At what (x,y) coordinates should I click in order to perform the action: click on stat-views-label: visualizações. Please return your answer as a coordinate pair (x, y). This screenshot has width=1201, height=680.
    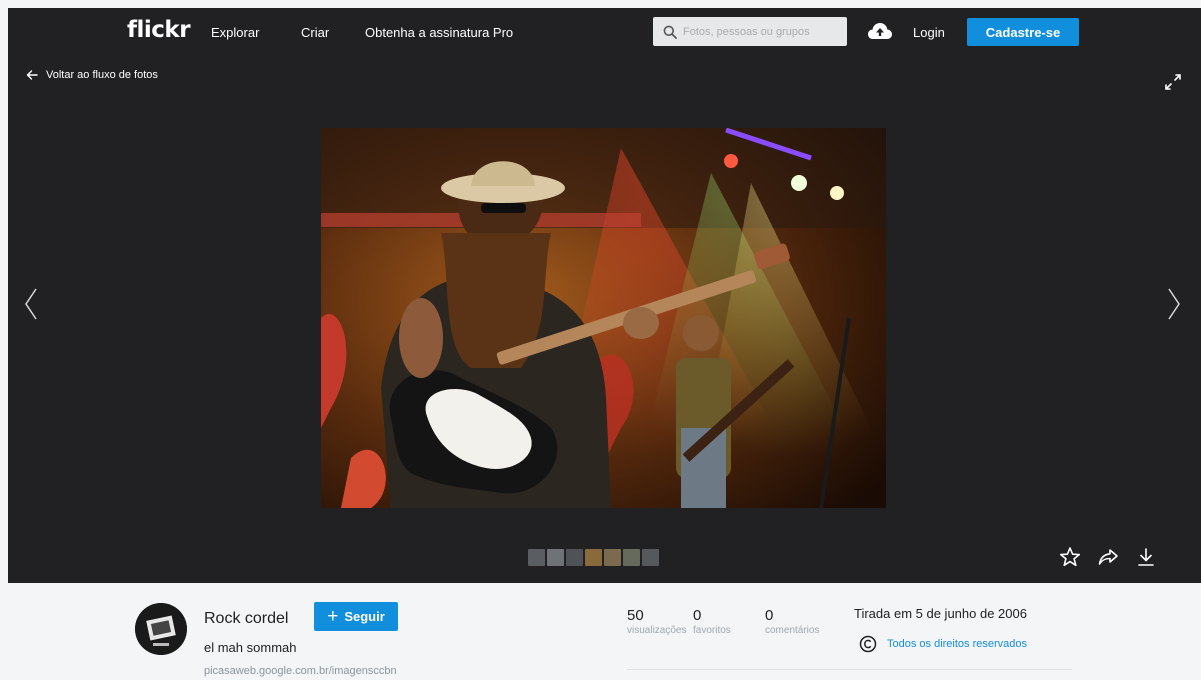
    Looking at the image, I should click on (657, 630).